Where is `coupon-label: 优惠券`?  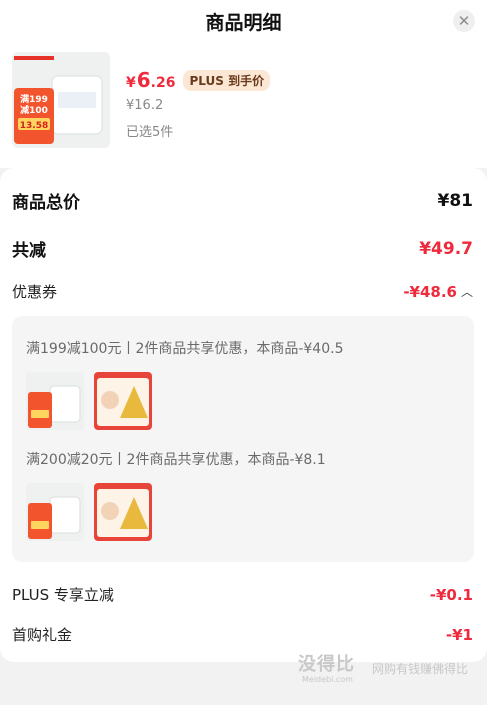 coupon-label: 优惠券 is located at coordinates (35, 292).